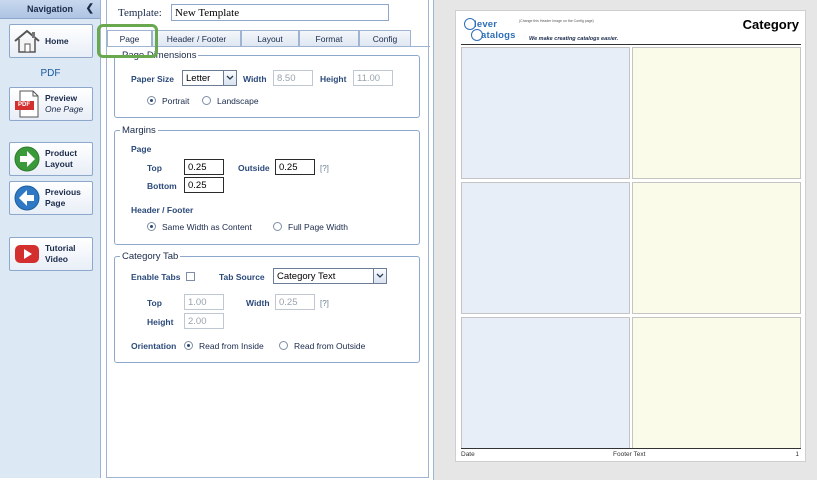 The height and width of the screenshot is (480, 817). What do you see at coordinates (50, 73) in the screenshot?
I see `pdf-section-label: PDF` at bounding box center [50, 73].